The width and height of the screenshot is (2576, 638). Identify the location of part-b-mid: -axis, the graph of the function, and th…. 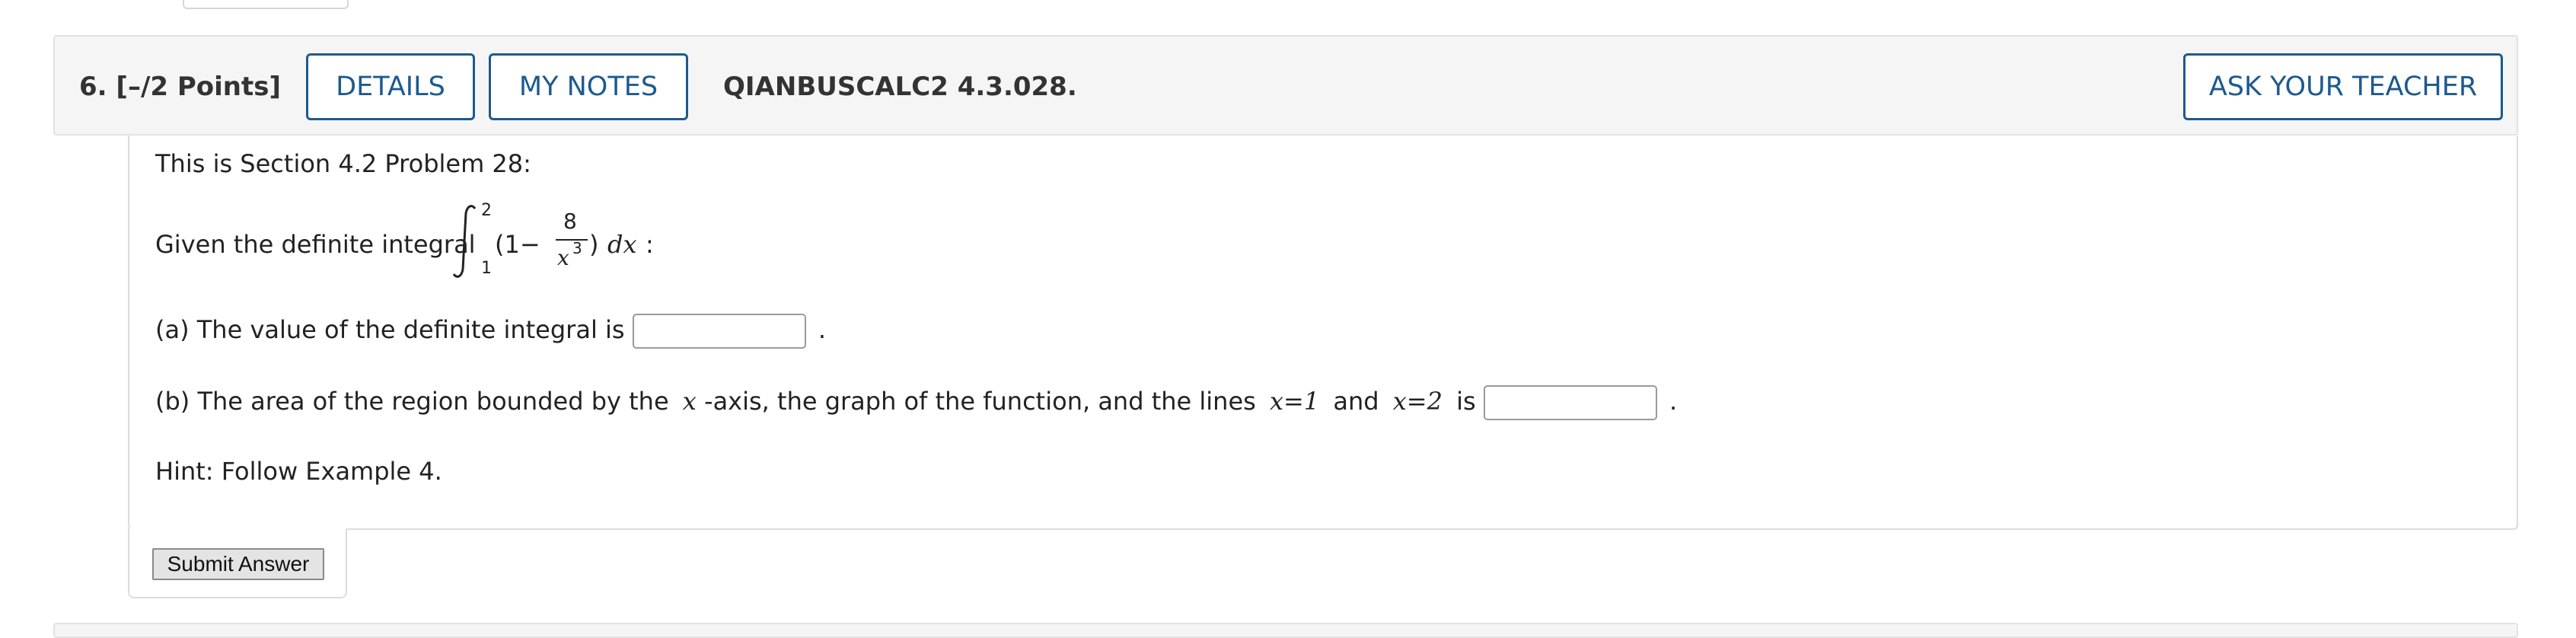
(980, 402).